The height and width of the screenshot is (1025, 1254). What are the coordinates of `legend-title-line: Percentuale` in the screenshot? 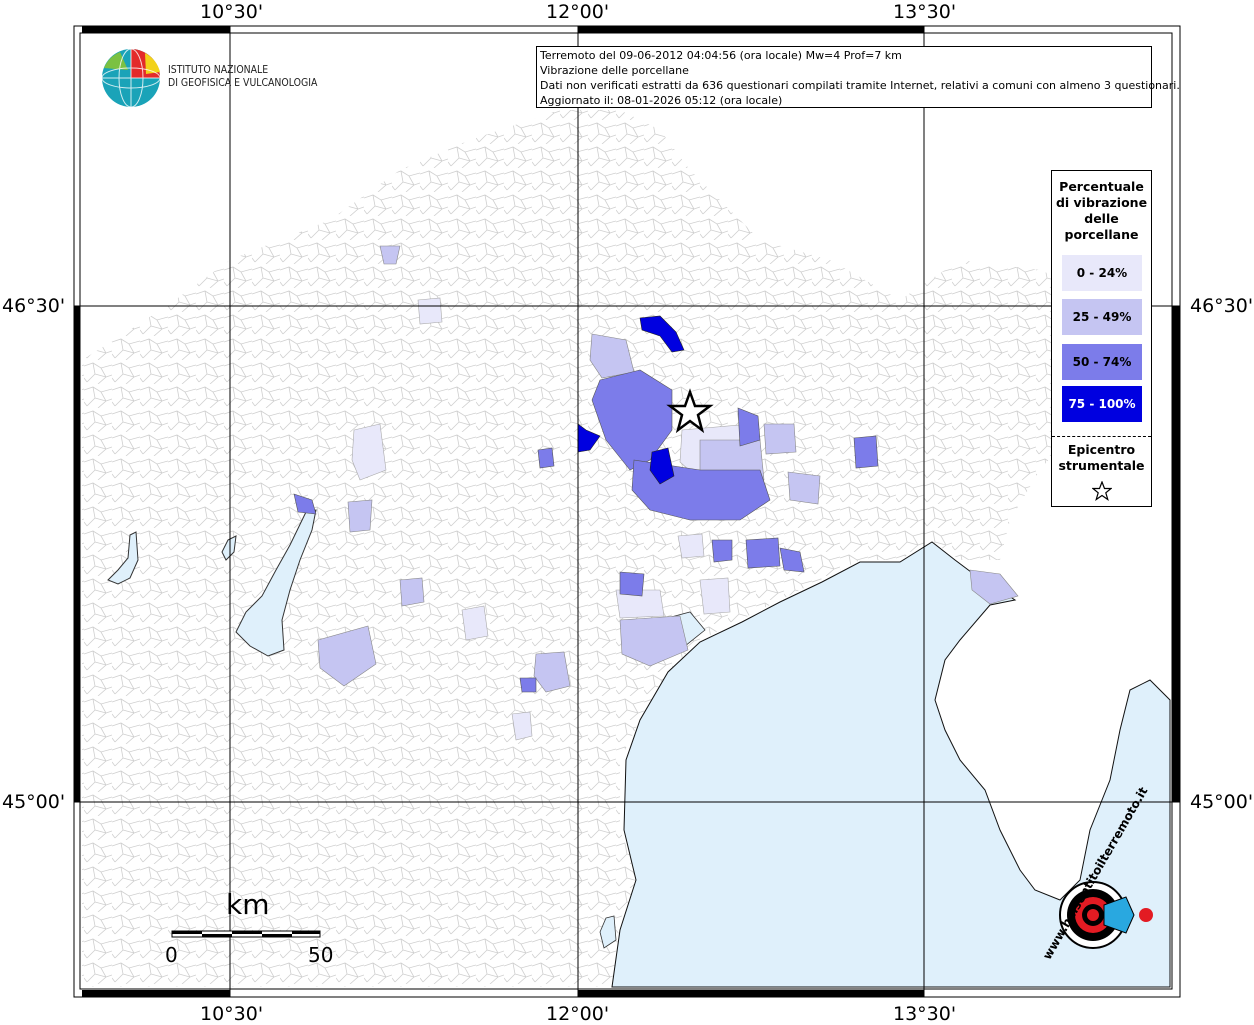 It's located at (1101, 186).